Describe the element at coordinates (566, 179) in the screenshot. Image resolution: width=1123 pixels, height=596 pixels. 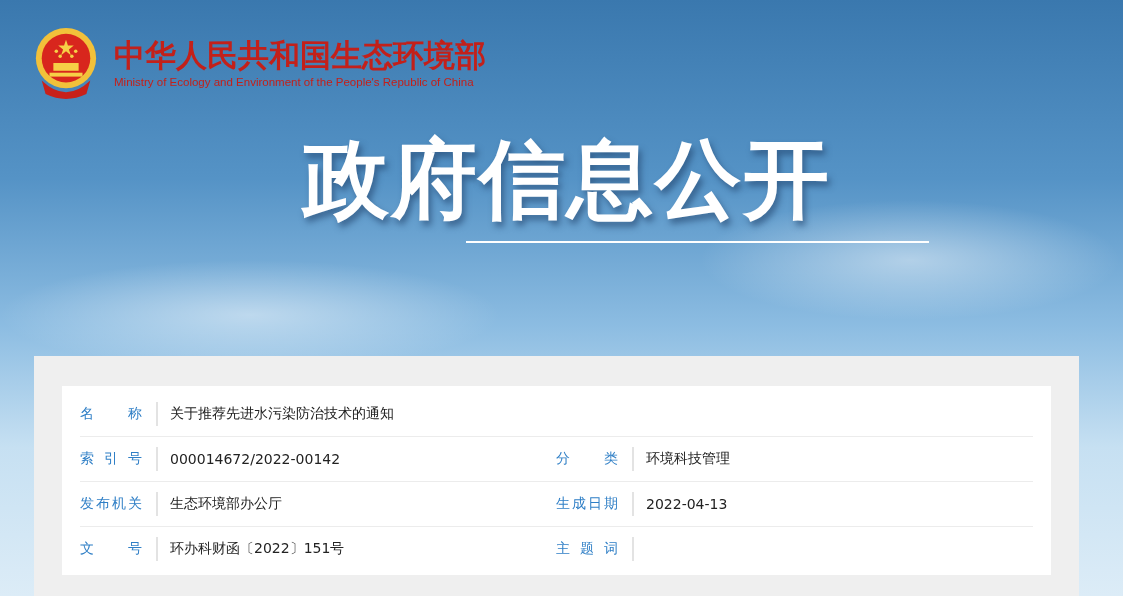
I see `banner-title: 政府信息公开` at that location.